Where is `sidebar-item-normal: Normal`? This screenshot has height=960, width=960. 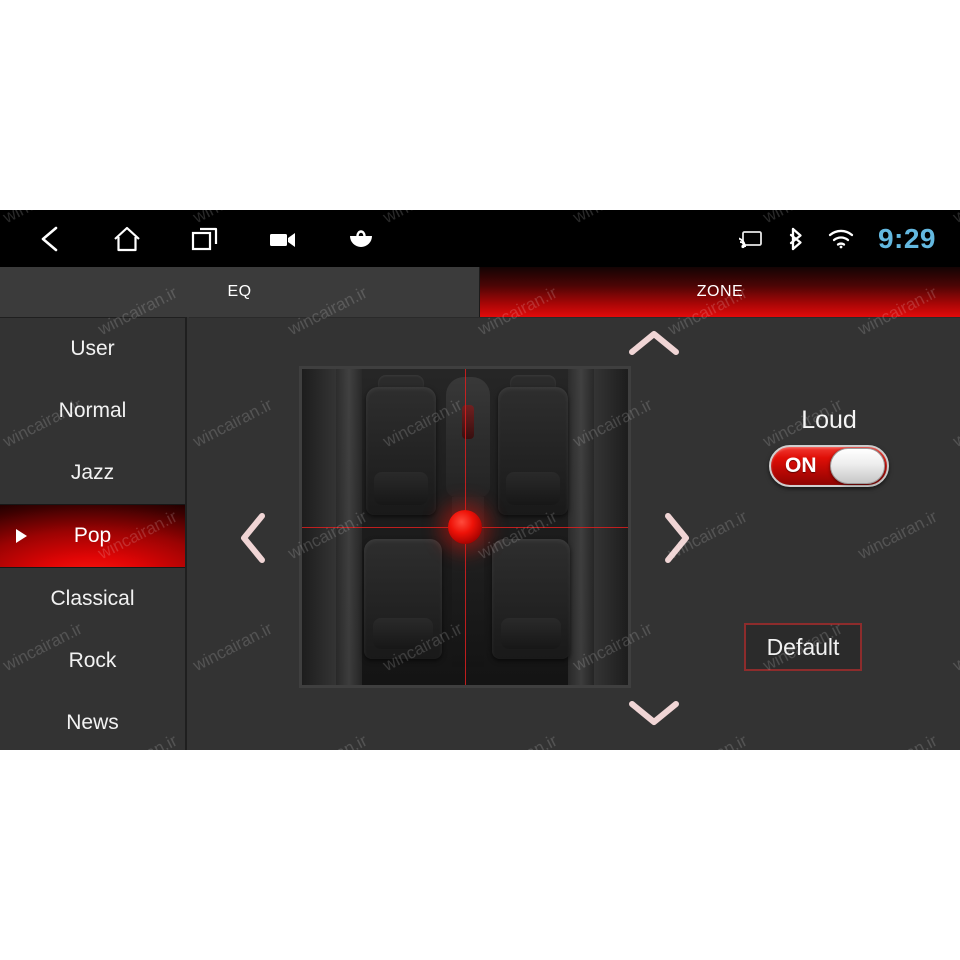
sidebar-item-normal: Normal is located at coordinates (92, 411).